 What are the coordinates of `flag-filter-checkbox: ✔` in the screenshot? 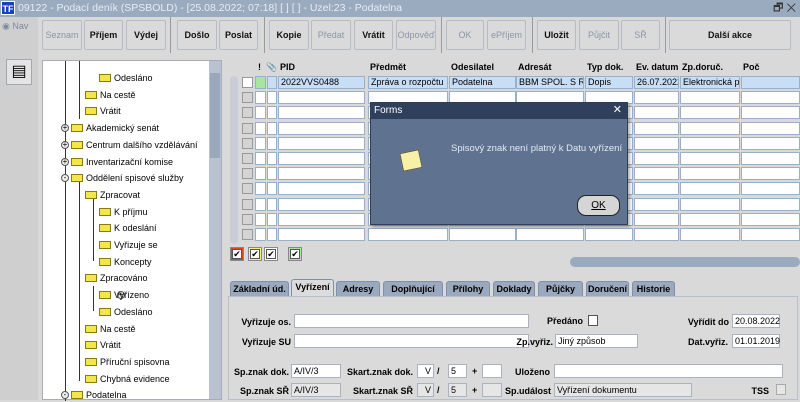 It's located at (295, 254).